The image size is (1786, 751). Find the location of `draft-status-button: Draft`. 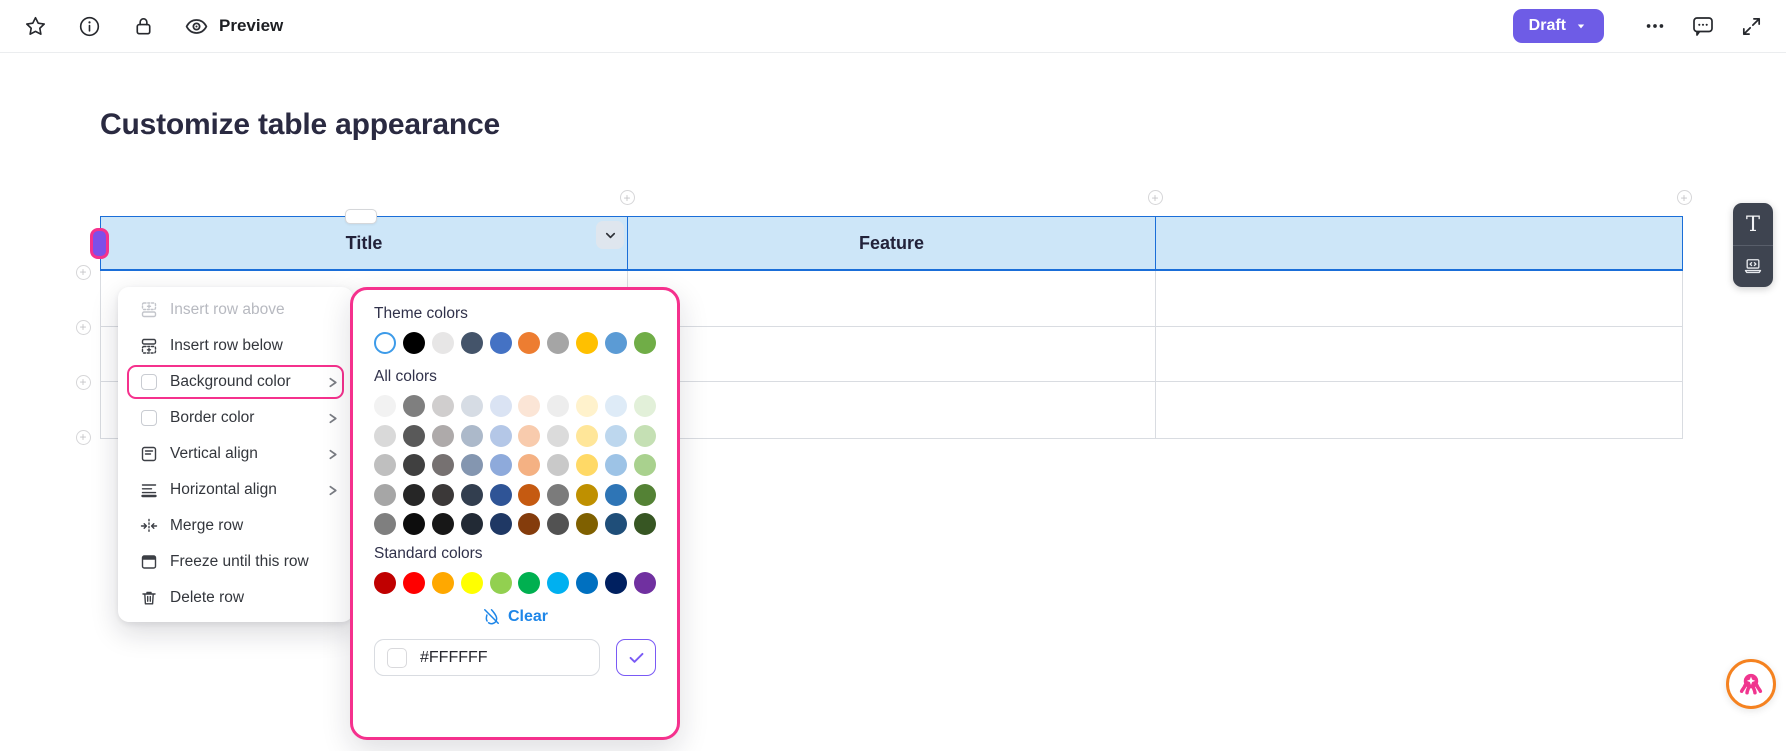

draft-status-button: Draft is located at coordinates (1558, 26).